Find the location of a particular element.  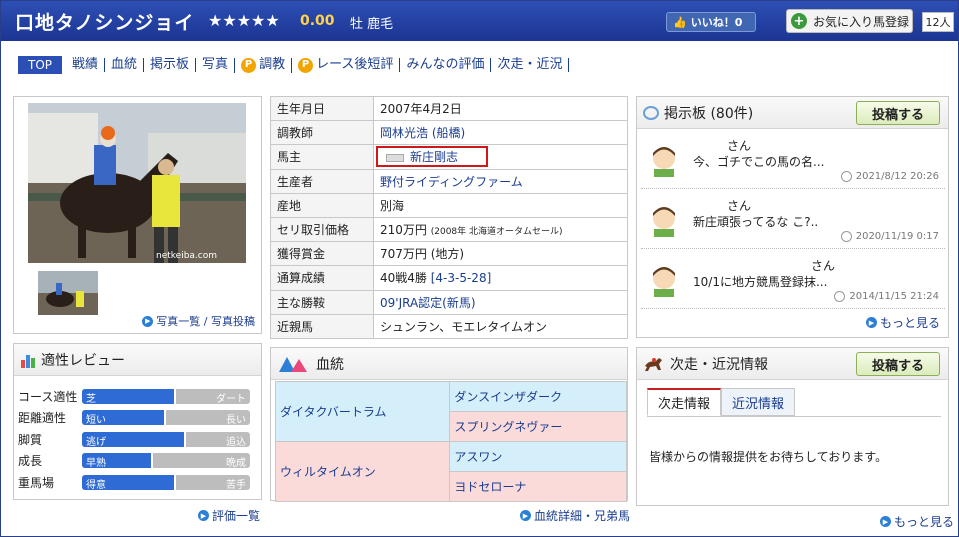

aptitude-left-label: 芝 is located at coordinates (91, 398).